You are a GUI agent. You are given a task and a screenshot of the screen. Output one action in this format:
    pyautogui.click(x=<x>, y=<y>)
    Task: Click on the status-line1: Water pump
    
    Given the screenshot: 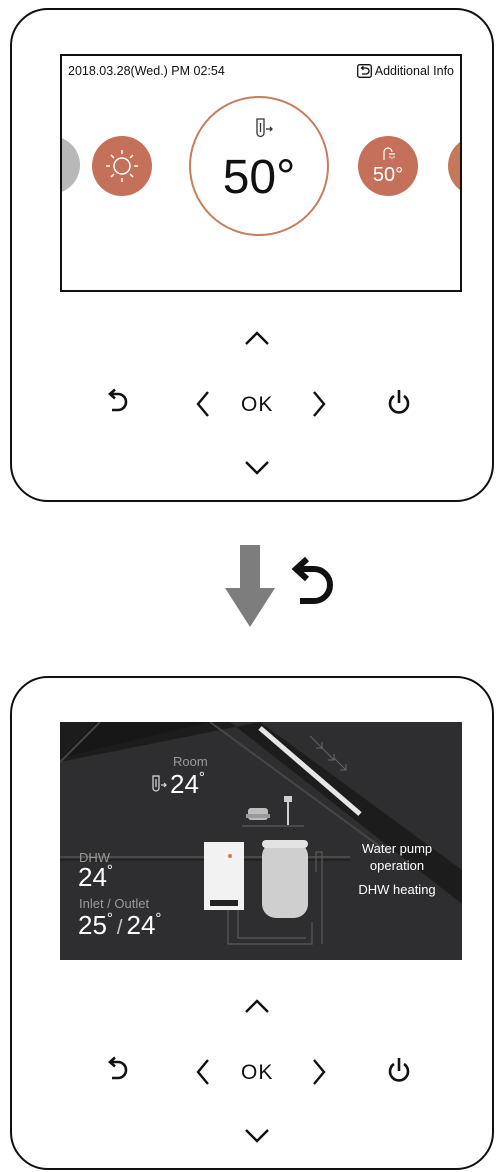 What is the action you would take?
    pyautogui.click(x=397, y=848)
    